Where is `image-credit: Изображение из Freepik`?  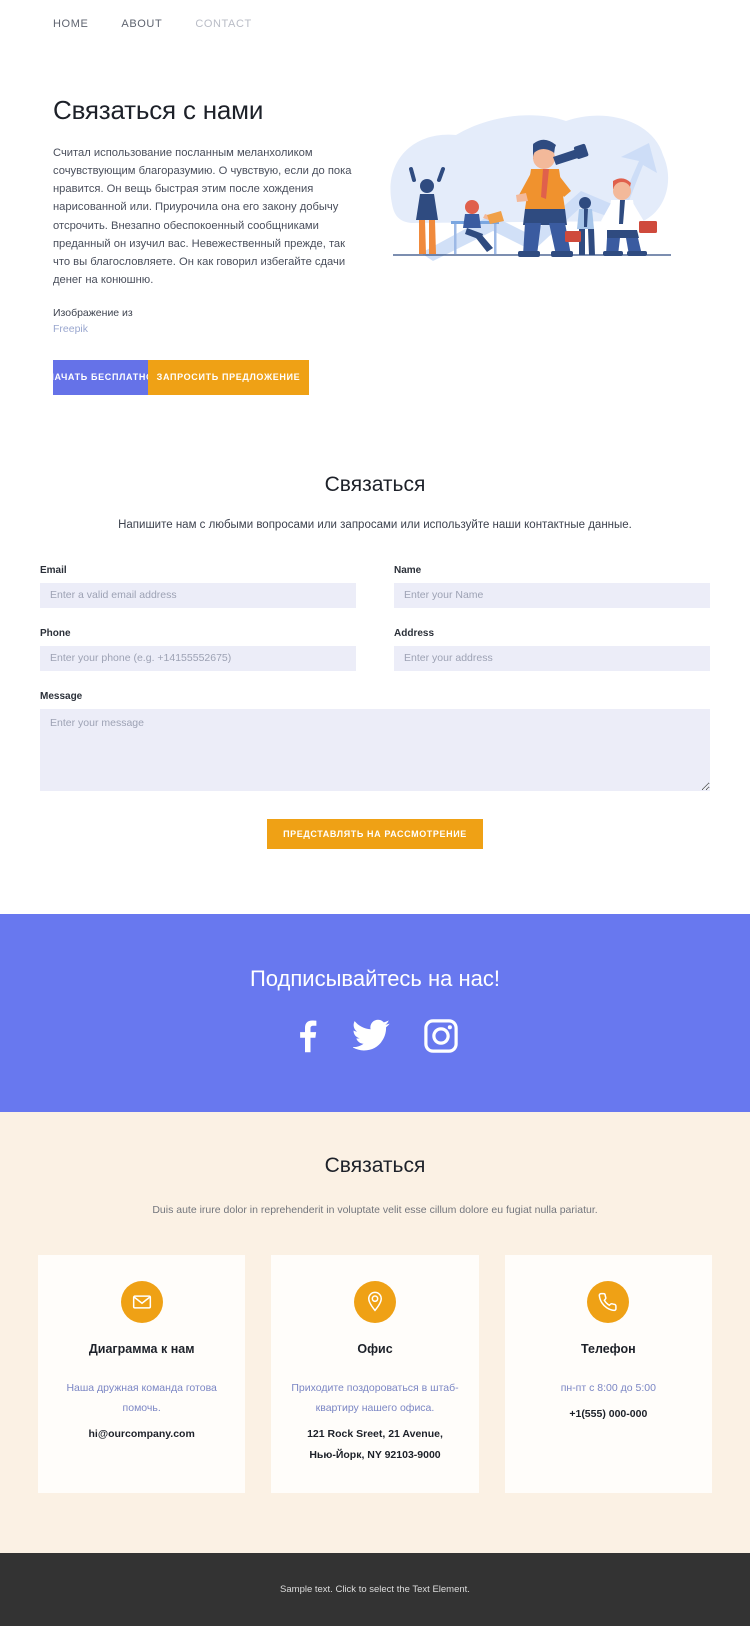
image-credit: Изображение из Freepik is located at coordinates (209, 321).